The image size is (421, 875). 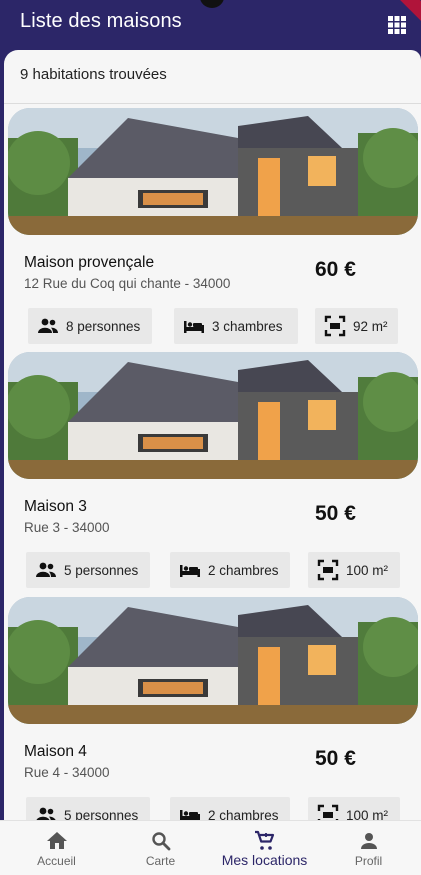 What do you see at coordinates (247, 326) in the screenshot?
I see `rooms-label: 3 chambres` at bounding box center [247, 326].